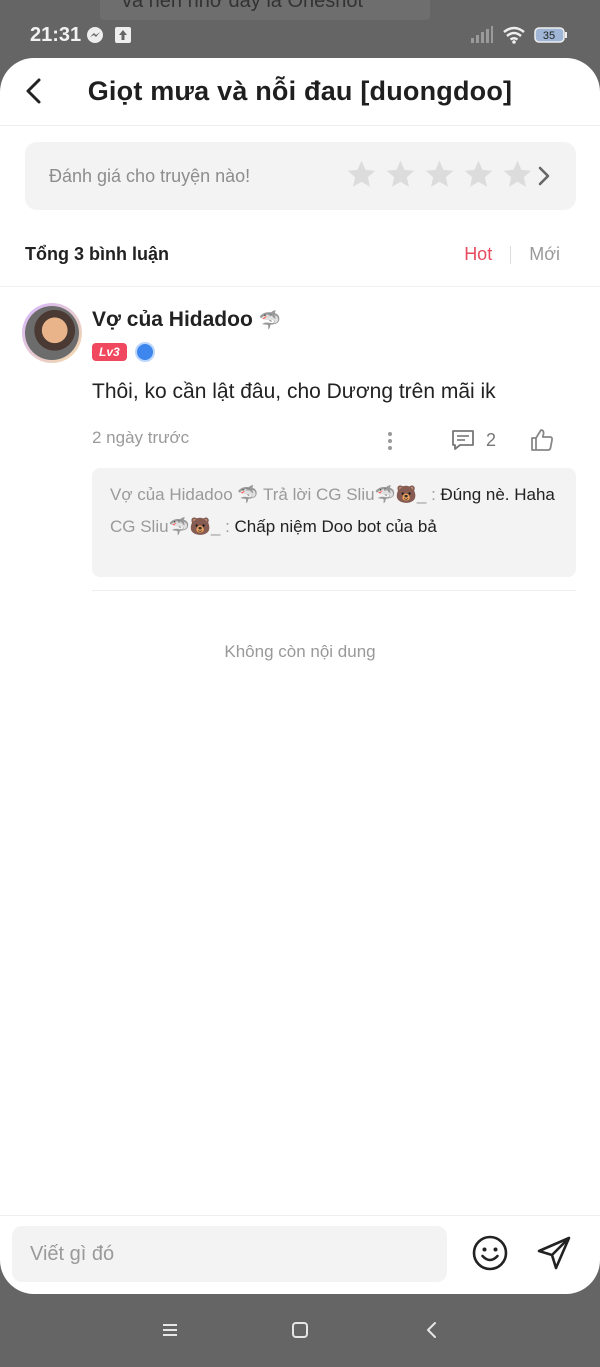 The width and height of the screenshot is (600, 1367). What do you see at coordinates (300, 176) in the screenshot?
I see `rating-bar: Đánh giá cho truyện nào!` at bounding box center [300, 176].